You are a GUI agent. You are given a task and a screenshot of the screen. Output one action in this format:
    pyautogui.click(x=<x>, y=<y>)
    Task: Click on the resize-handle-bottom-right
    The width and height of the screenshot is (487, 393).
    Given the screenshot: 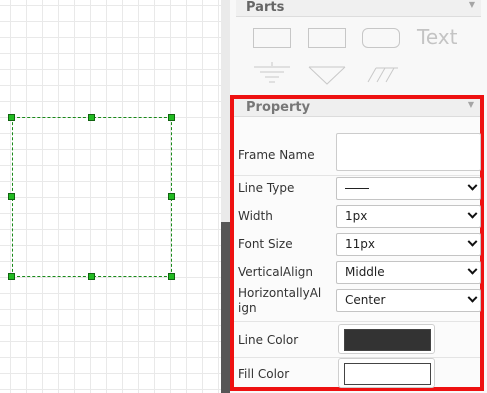 What is the action you would take?
    pyautogui.click(x=171, y=276)
    